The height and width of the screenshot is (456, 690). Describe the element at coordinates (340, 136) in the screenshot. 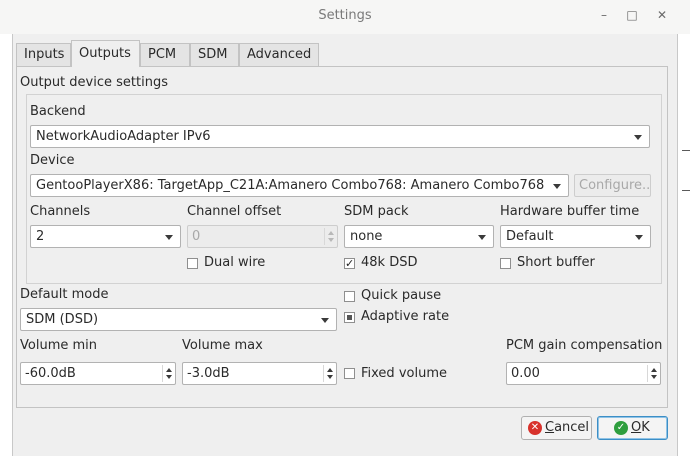

I see `backend-dropdown: NetworkAudioAdapter IPv6` at that location.